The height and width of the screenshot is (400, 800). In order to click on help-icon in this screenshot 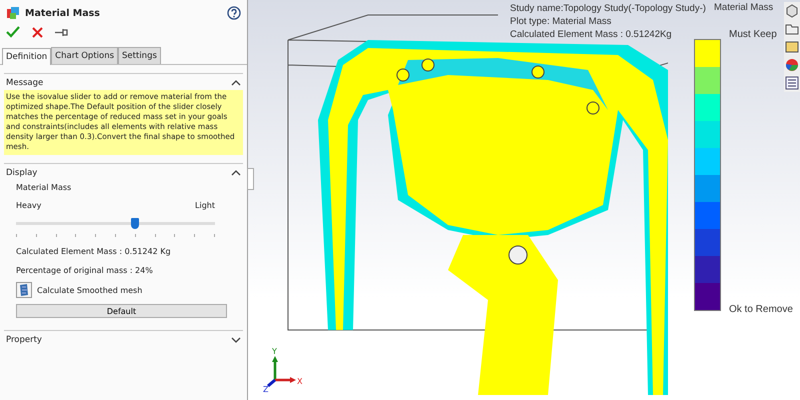, I will do `click(234, 13)`.